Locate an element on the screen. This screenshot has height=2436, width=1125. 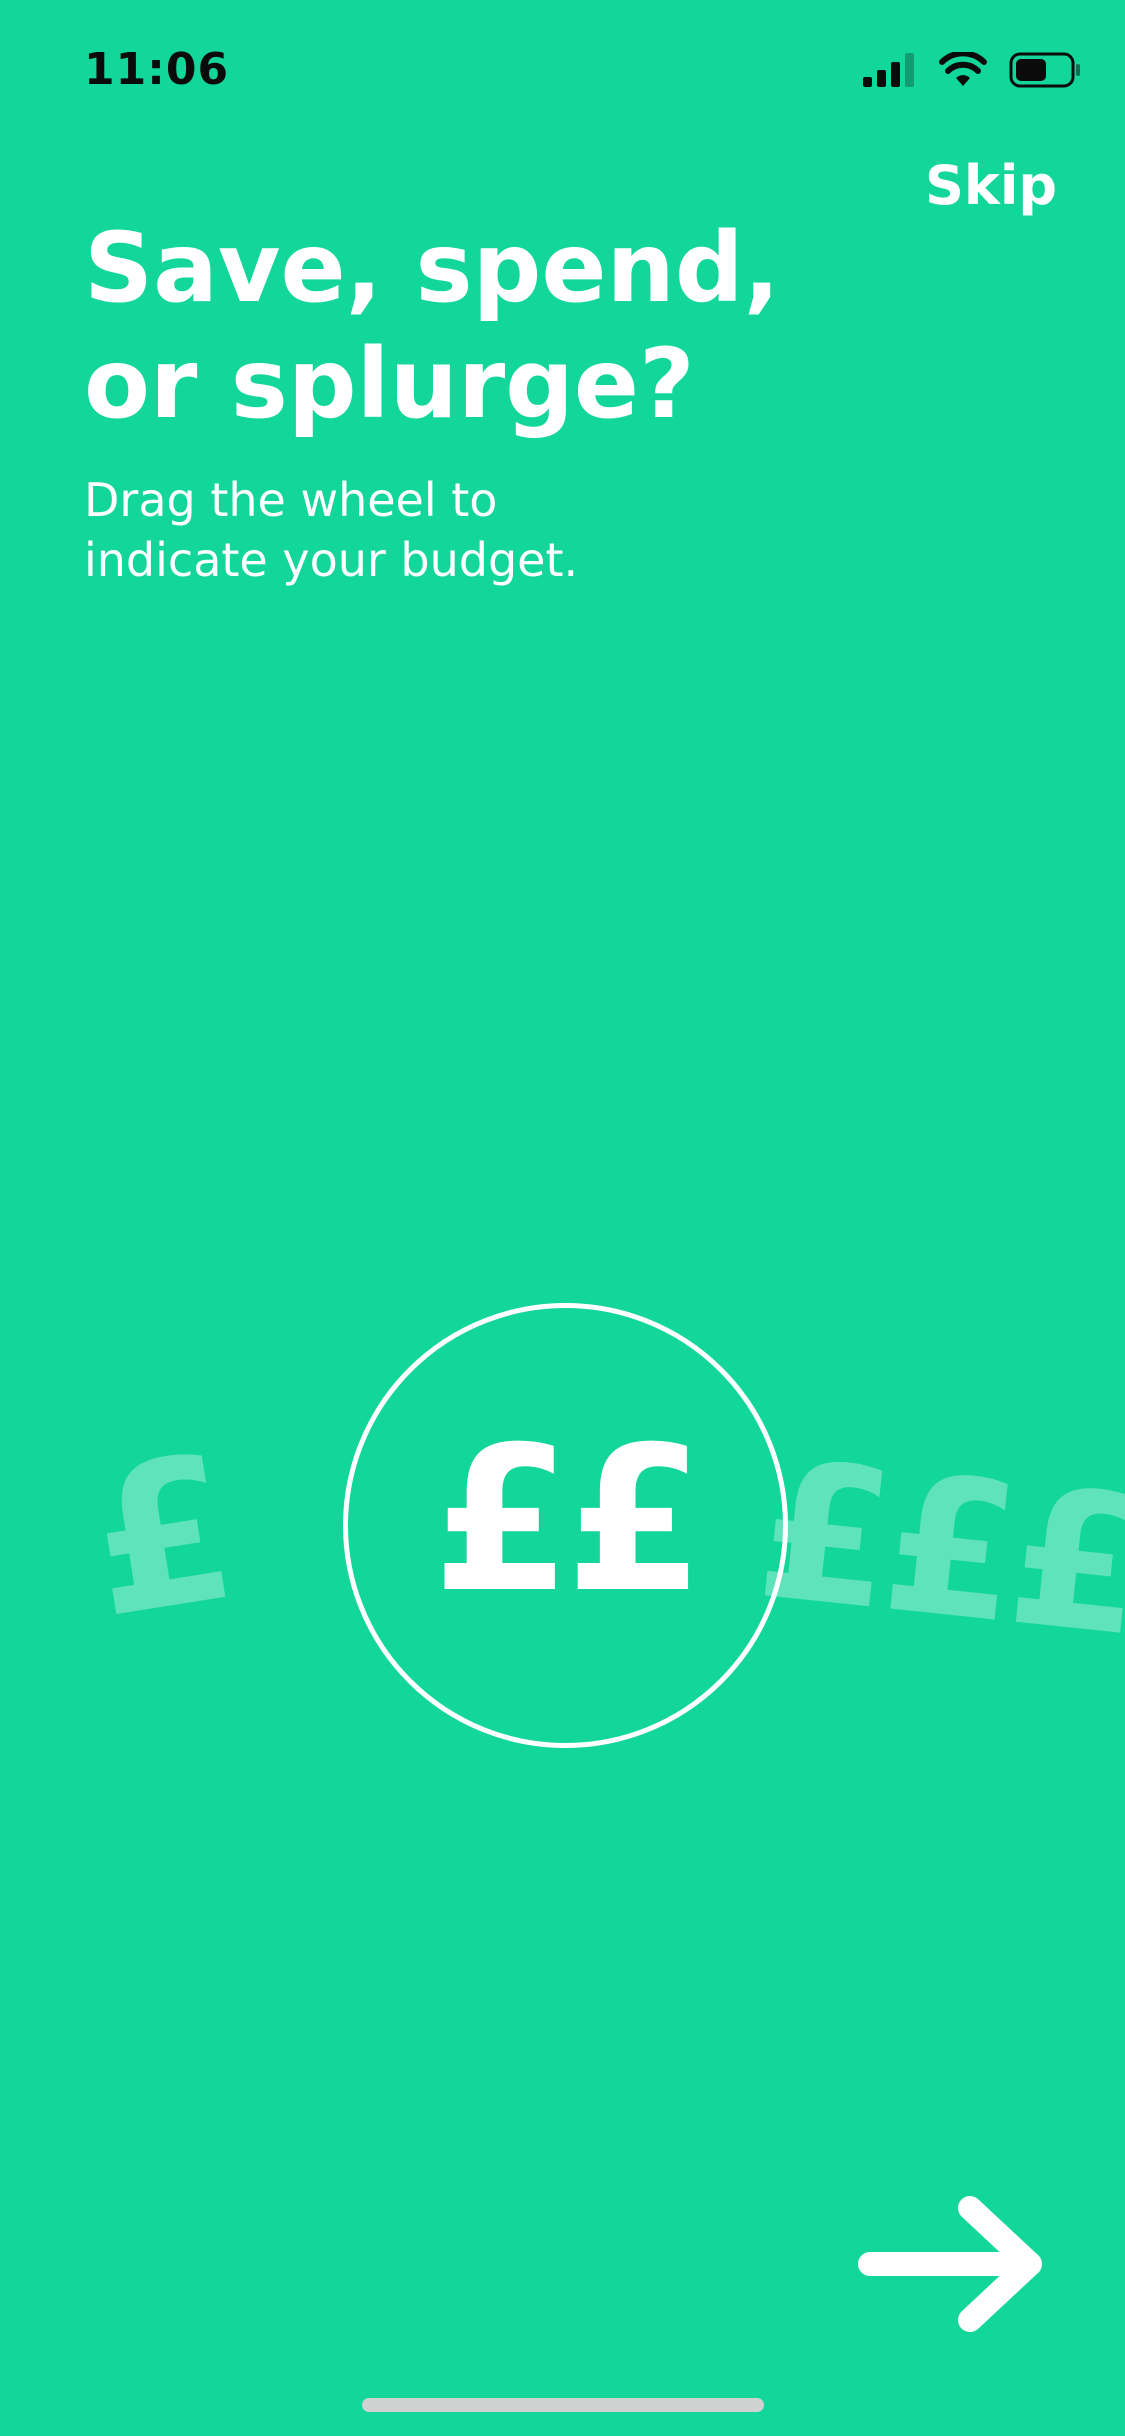
next-button is located at coordinates (953, 2266).